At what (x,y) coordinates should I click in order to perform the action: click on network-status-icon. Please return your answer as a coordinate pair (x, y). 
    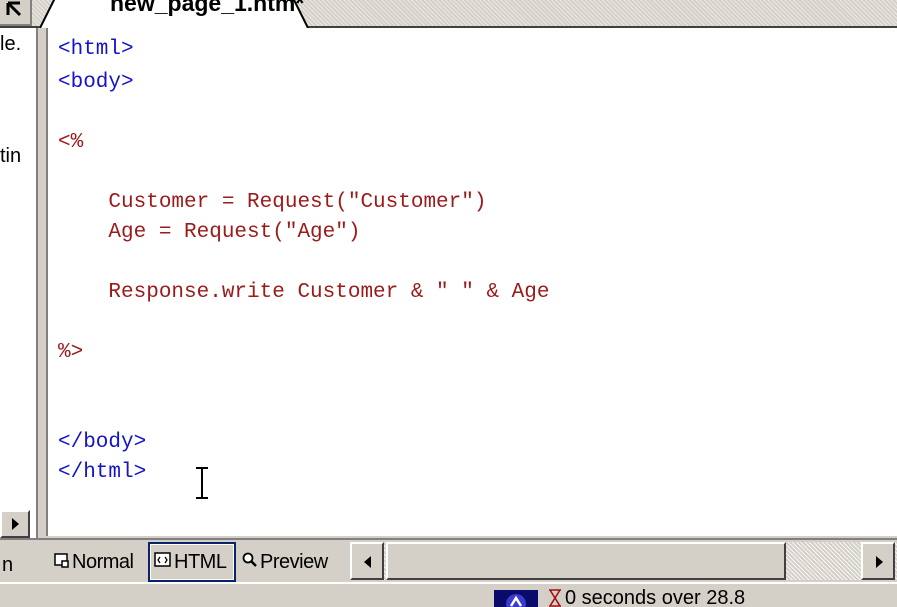
    Looking at the image, I should click on (516, 598).